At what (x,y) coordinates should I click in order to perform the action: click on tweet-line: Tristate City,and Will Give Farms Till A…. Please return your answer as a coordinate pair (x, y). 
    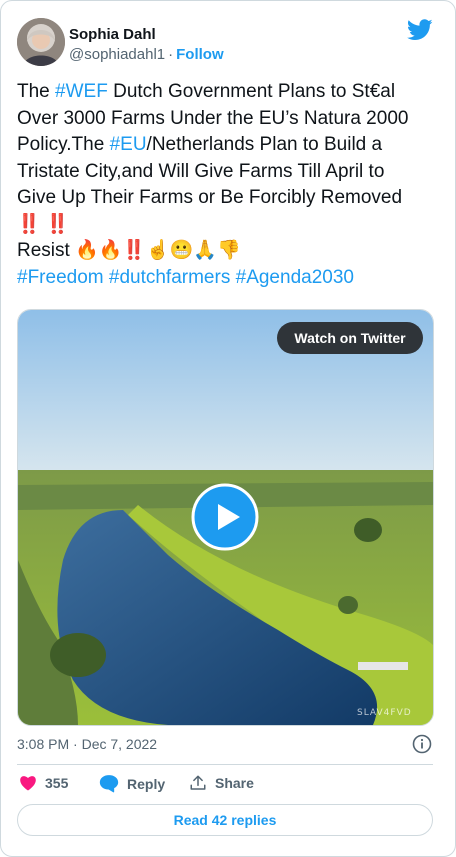
    Looking at the image, I should click on (227, 172).